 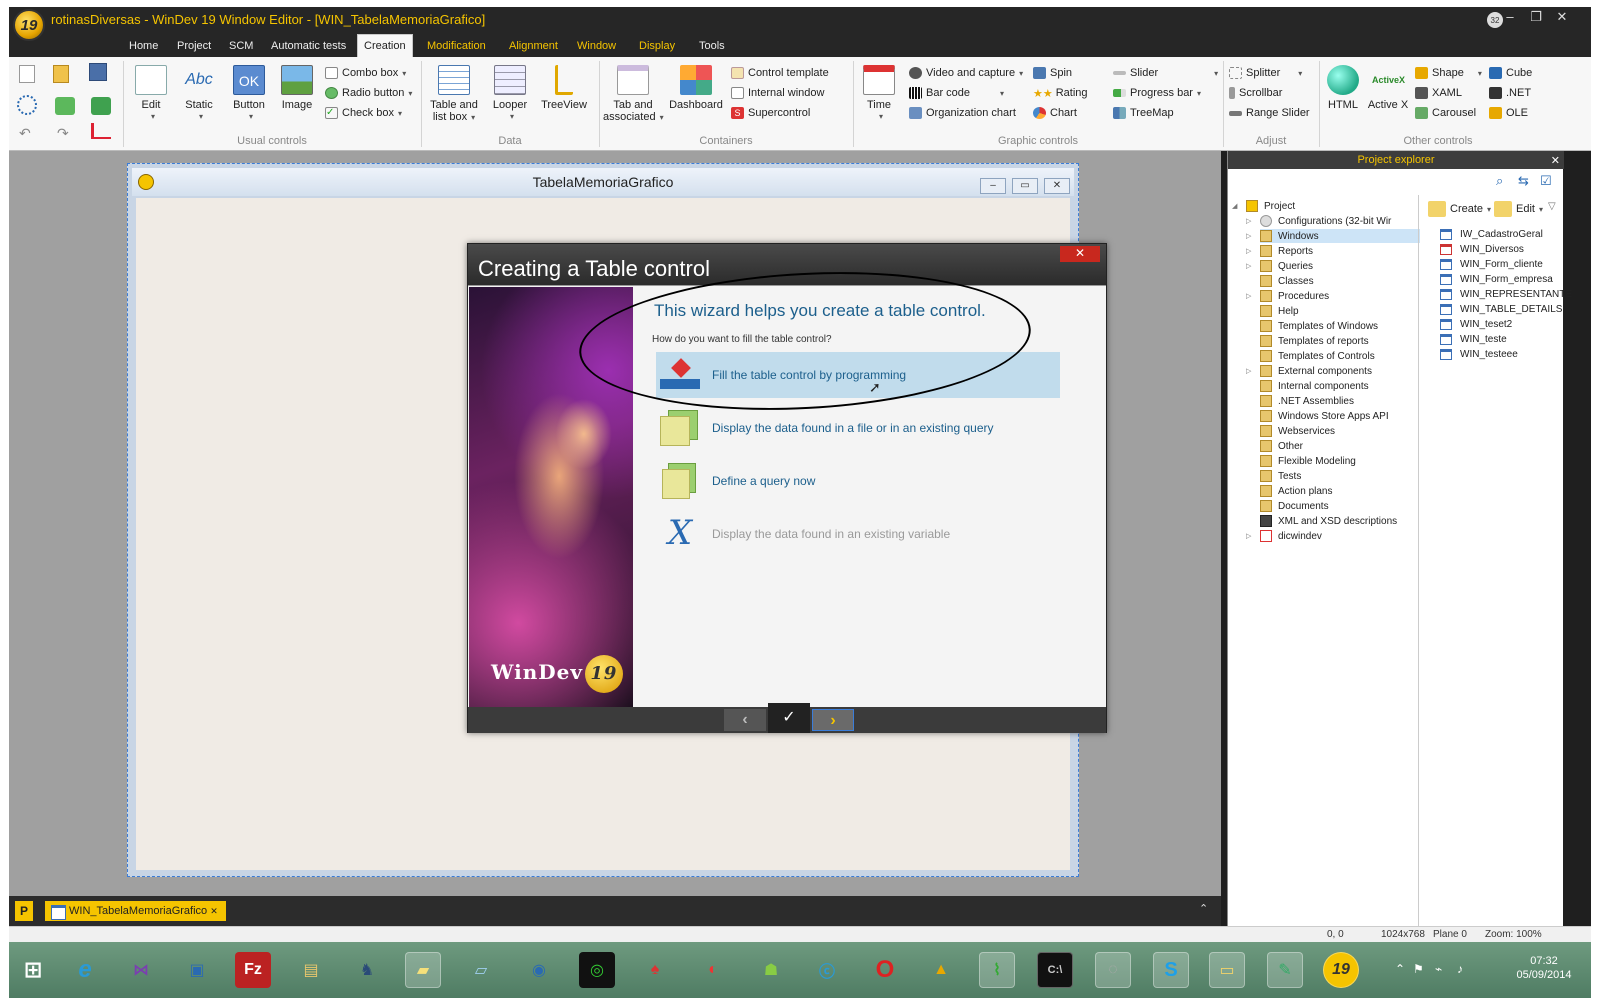 What do you see at coordinates (1203, 908) in the screenshot?
I see `chevron-up-icon: ⌃` at bounding box center [1203, 908].